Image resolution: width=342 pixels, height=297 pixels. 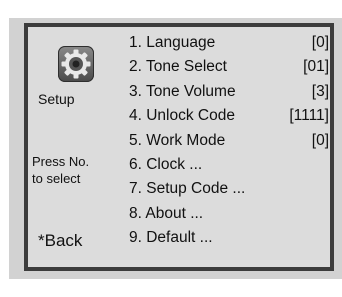 What do you see at coordinates (60, 241) in the screenshot?
I see `back-button: *Back` at bounding box center [60, 241].